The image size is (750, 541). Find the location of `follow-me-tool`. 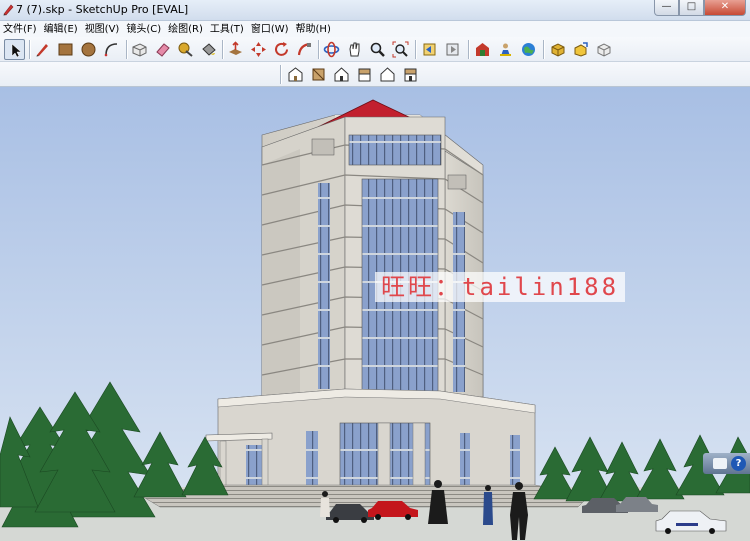

follow-me-tool is located at coordinates (304, 49).